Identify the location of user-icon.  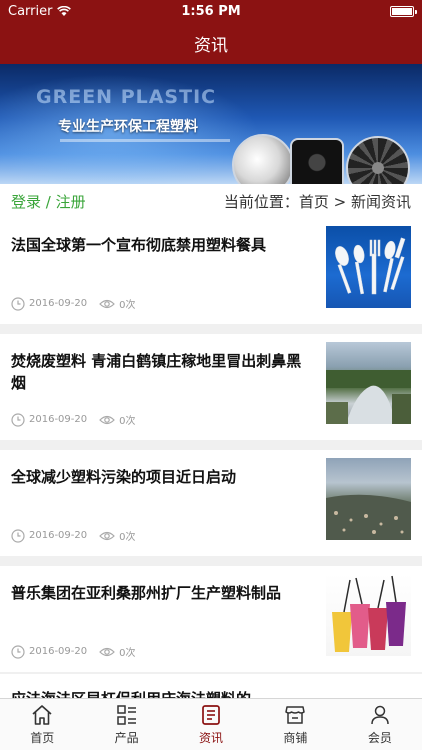
(380, 715).